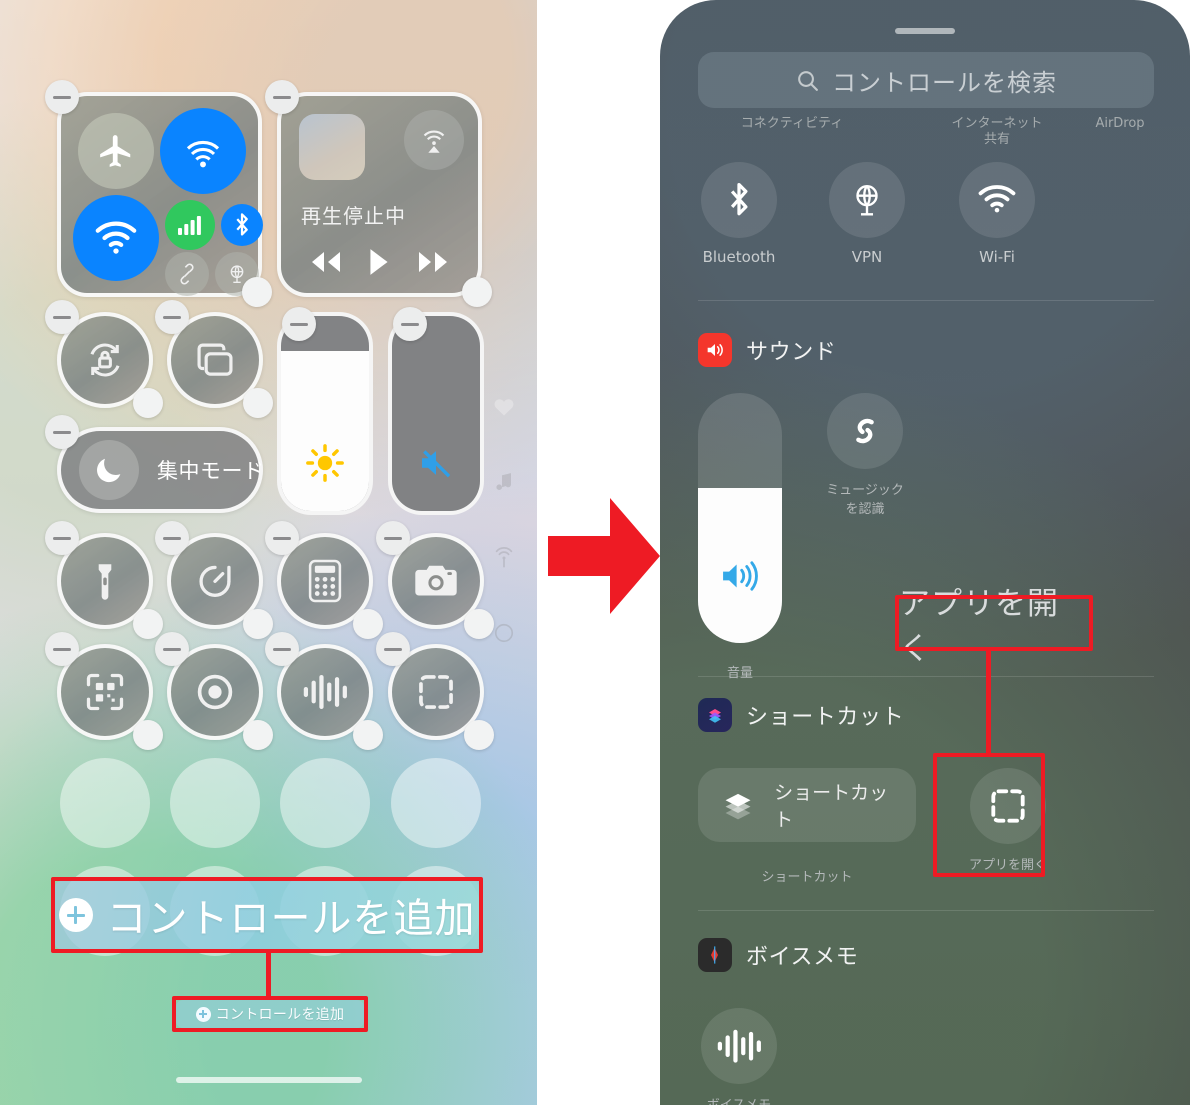  Describe the element at coordinates (368, 624) in the screenshot. I see `resize-grip-calculator` at that location.